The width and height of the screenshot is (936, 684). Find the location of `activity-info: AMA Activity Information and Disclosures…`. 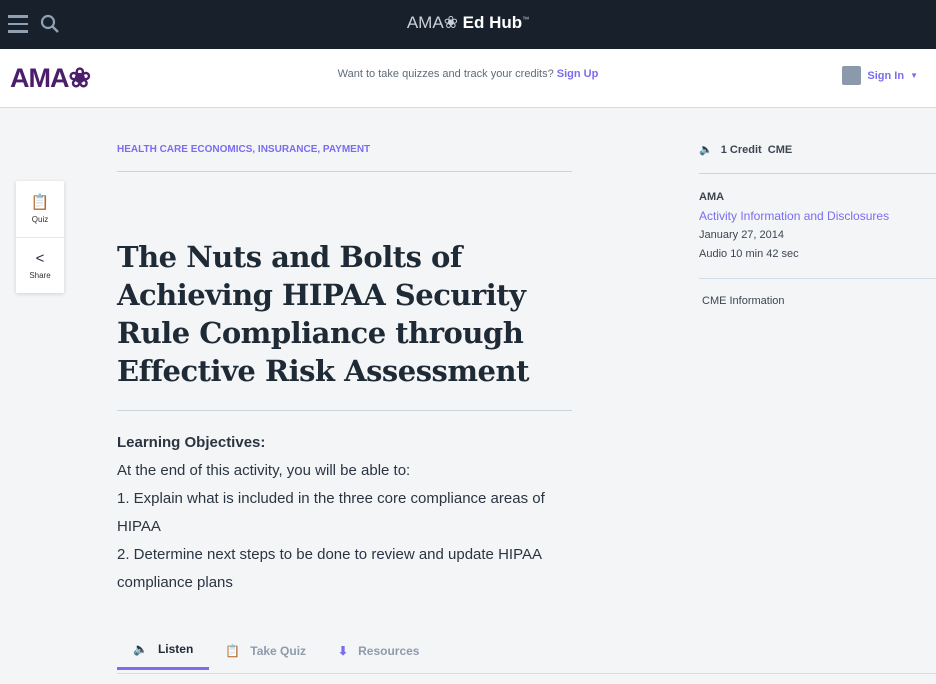

activity-info: AMA Activity Information and Disclosures… is located at coordinates (817, 226).